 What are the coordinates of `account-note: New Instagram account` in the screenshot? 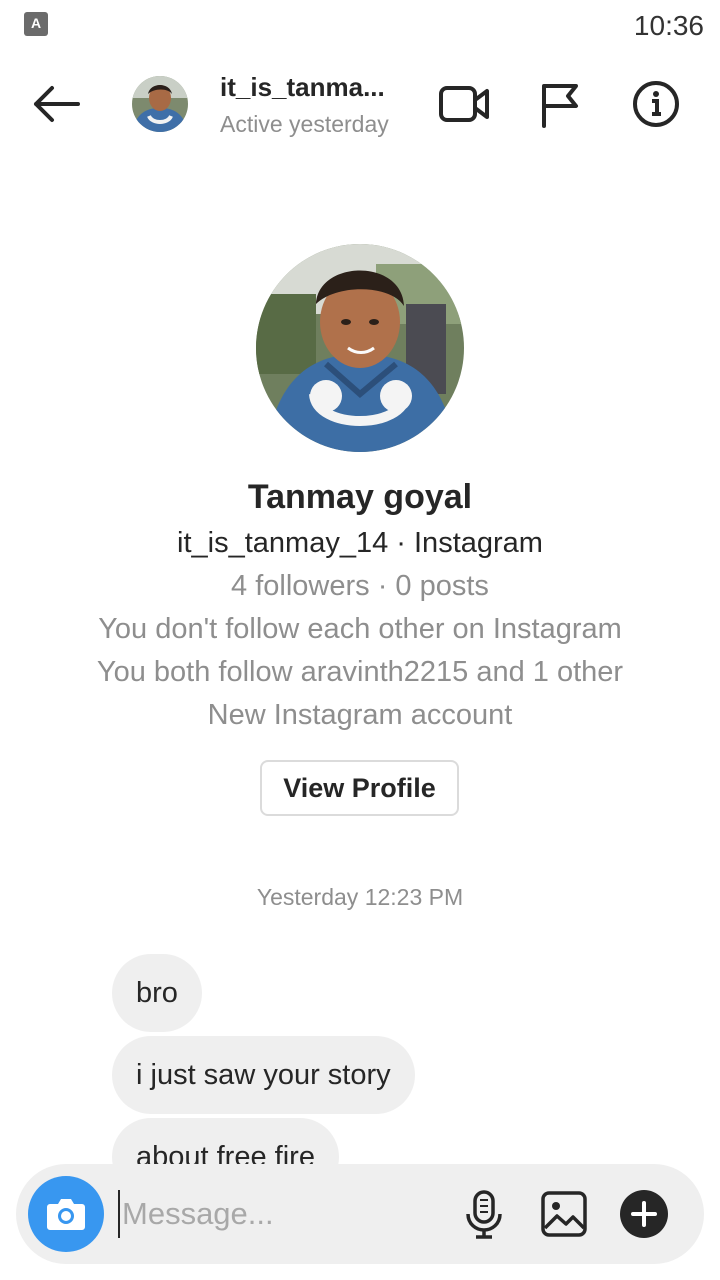 It's located at (360, 715).